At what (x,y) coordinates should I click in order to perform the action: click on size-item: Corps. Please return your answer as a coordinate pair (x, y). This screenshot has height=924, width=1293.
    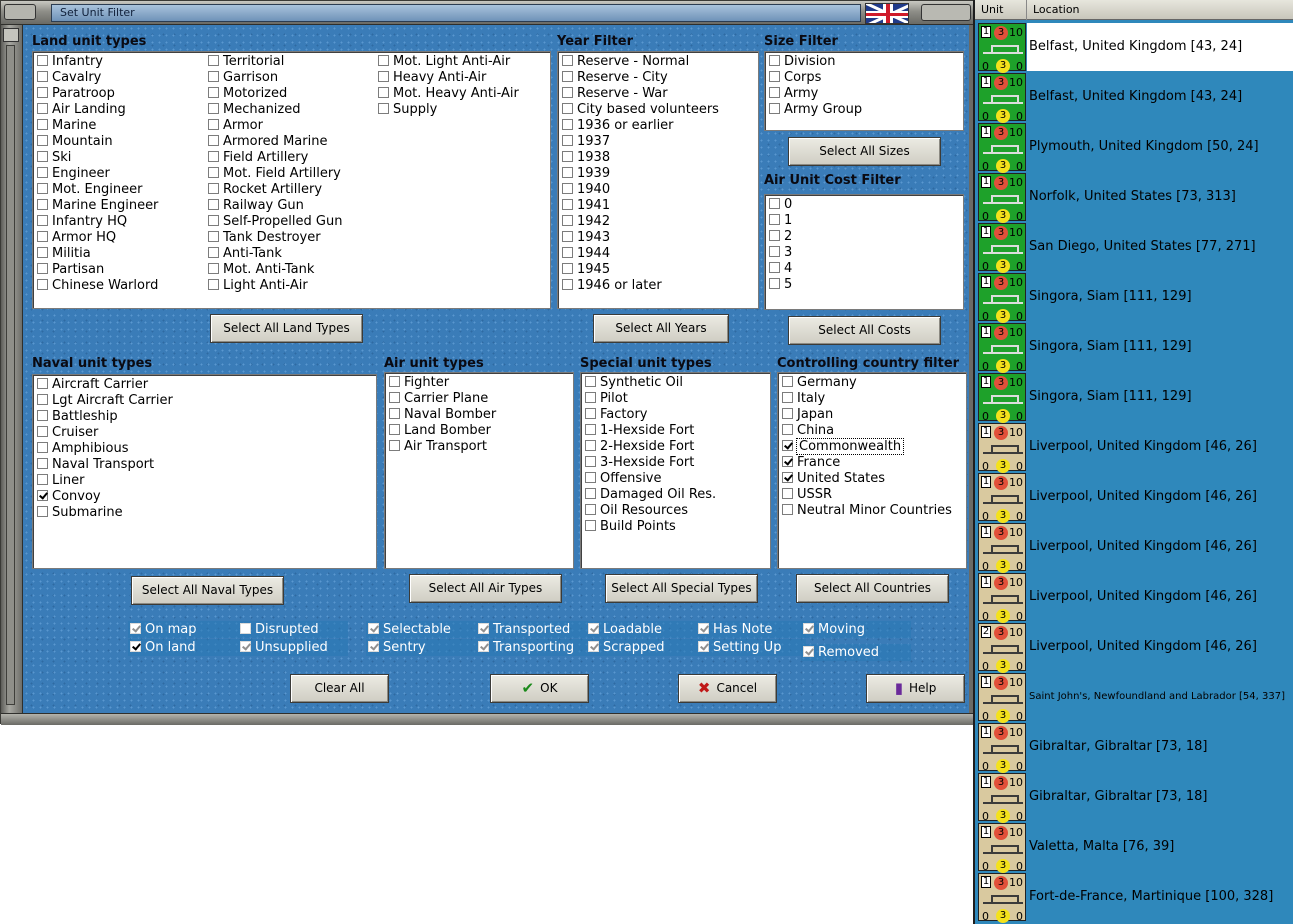
    Looking at the image, I should click on (795, 78).